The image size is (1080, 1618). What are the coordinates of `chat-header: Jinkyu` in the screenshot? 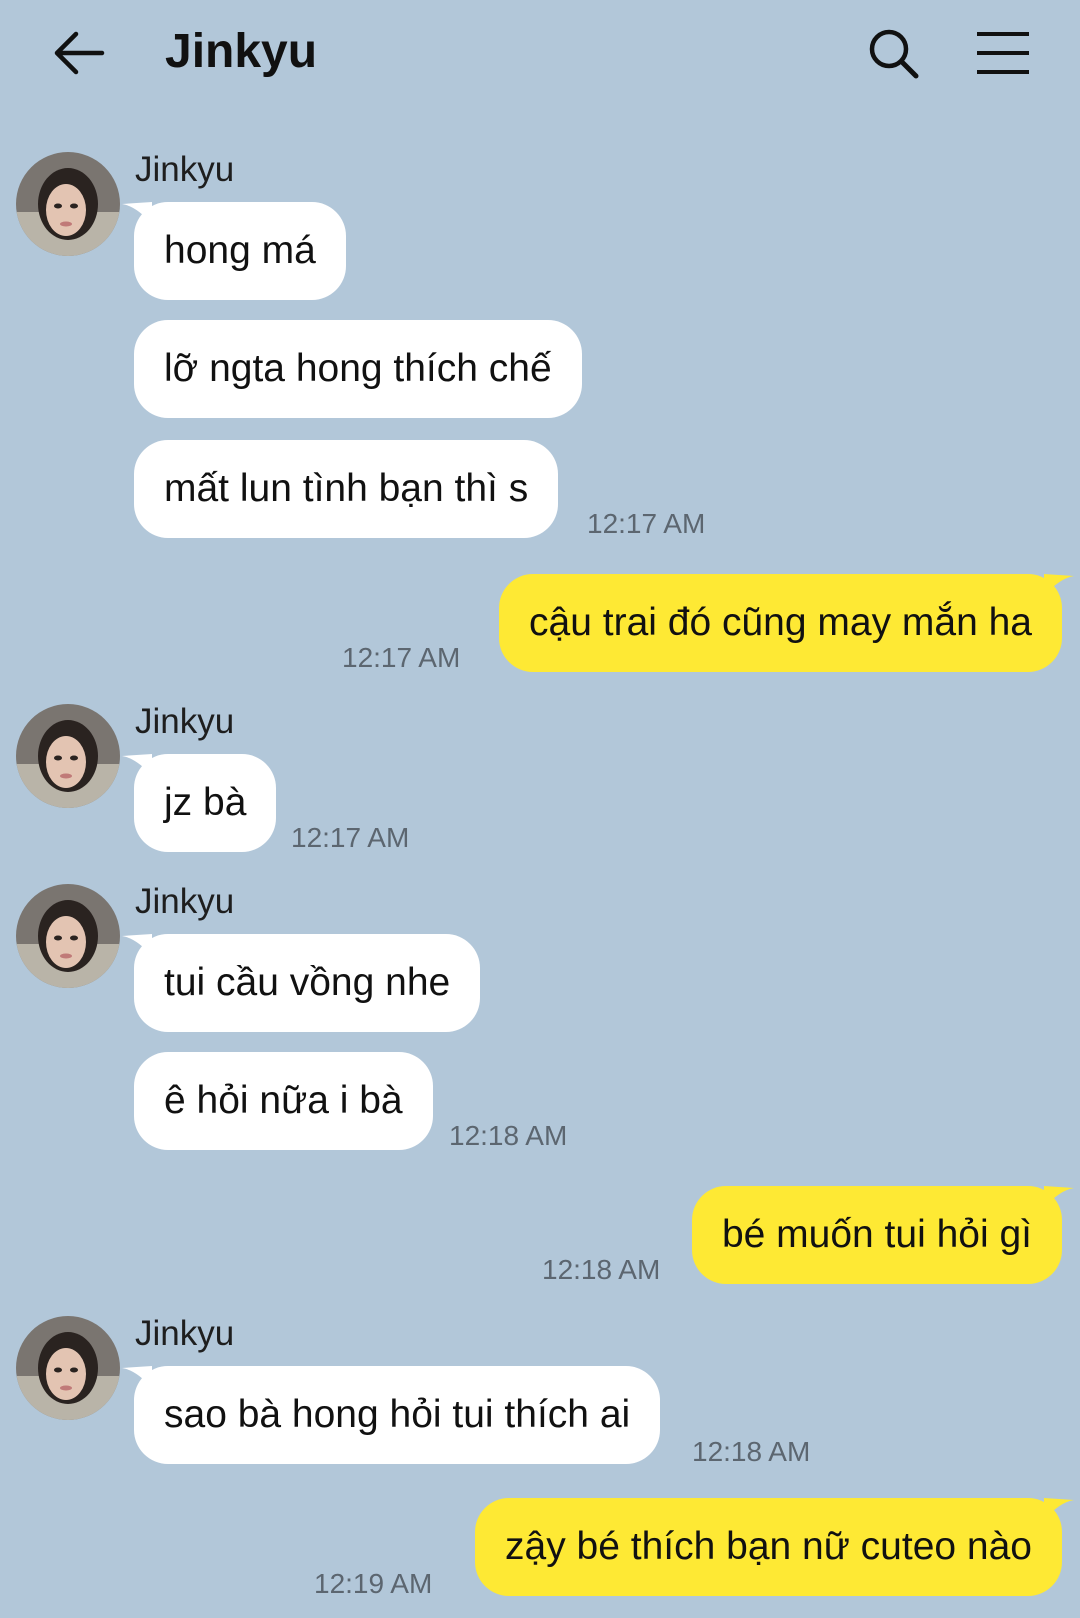 It's located at (540, 55).